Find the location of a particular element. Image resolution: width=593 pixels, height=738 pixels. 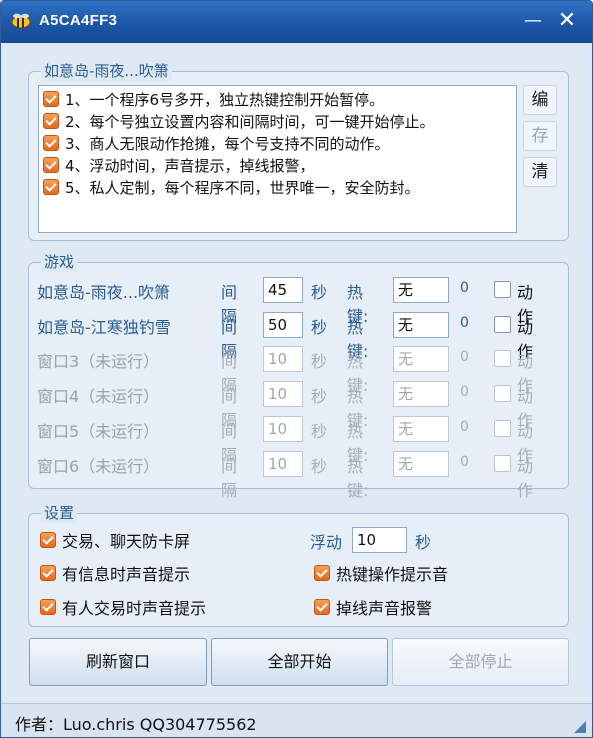

script-line: 2、每个号独立设置内容和间隔时间，可一键开始停止。 is located at coordinates (239, 121).